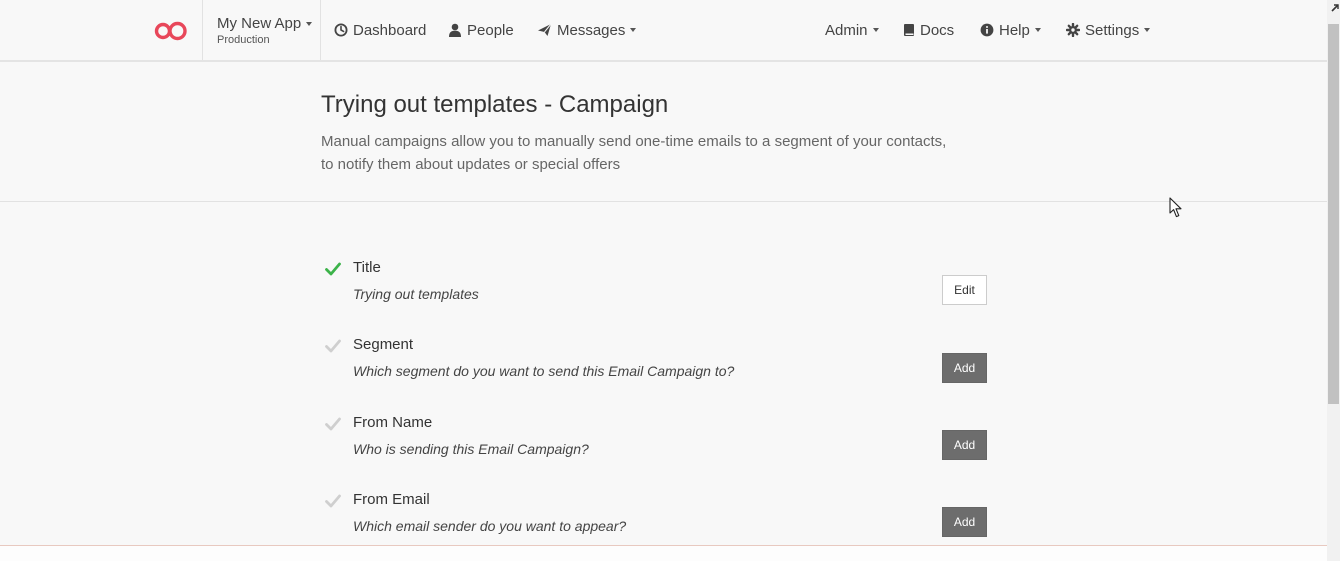 The width and height of the screenshot is (1340, 561). Describe the element at coordinates (495, 104) in the screenshot. I see `page-title: Trying out templates - Campaign` at that location.